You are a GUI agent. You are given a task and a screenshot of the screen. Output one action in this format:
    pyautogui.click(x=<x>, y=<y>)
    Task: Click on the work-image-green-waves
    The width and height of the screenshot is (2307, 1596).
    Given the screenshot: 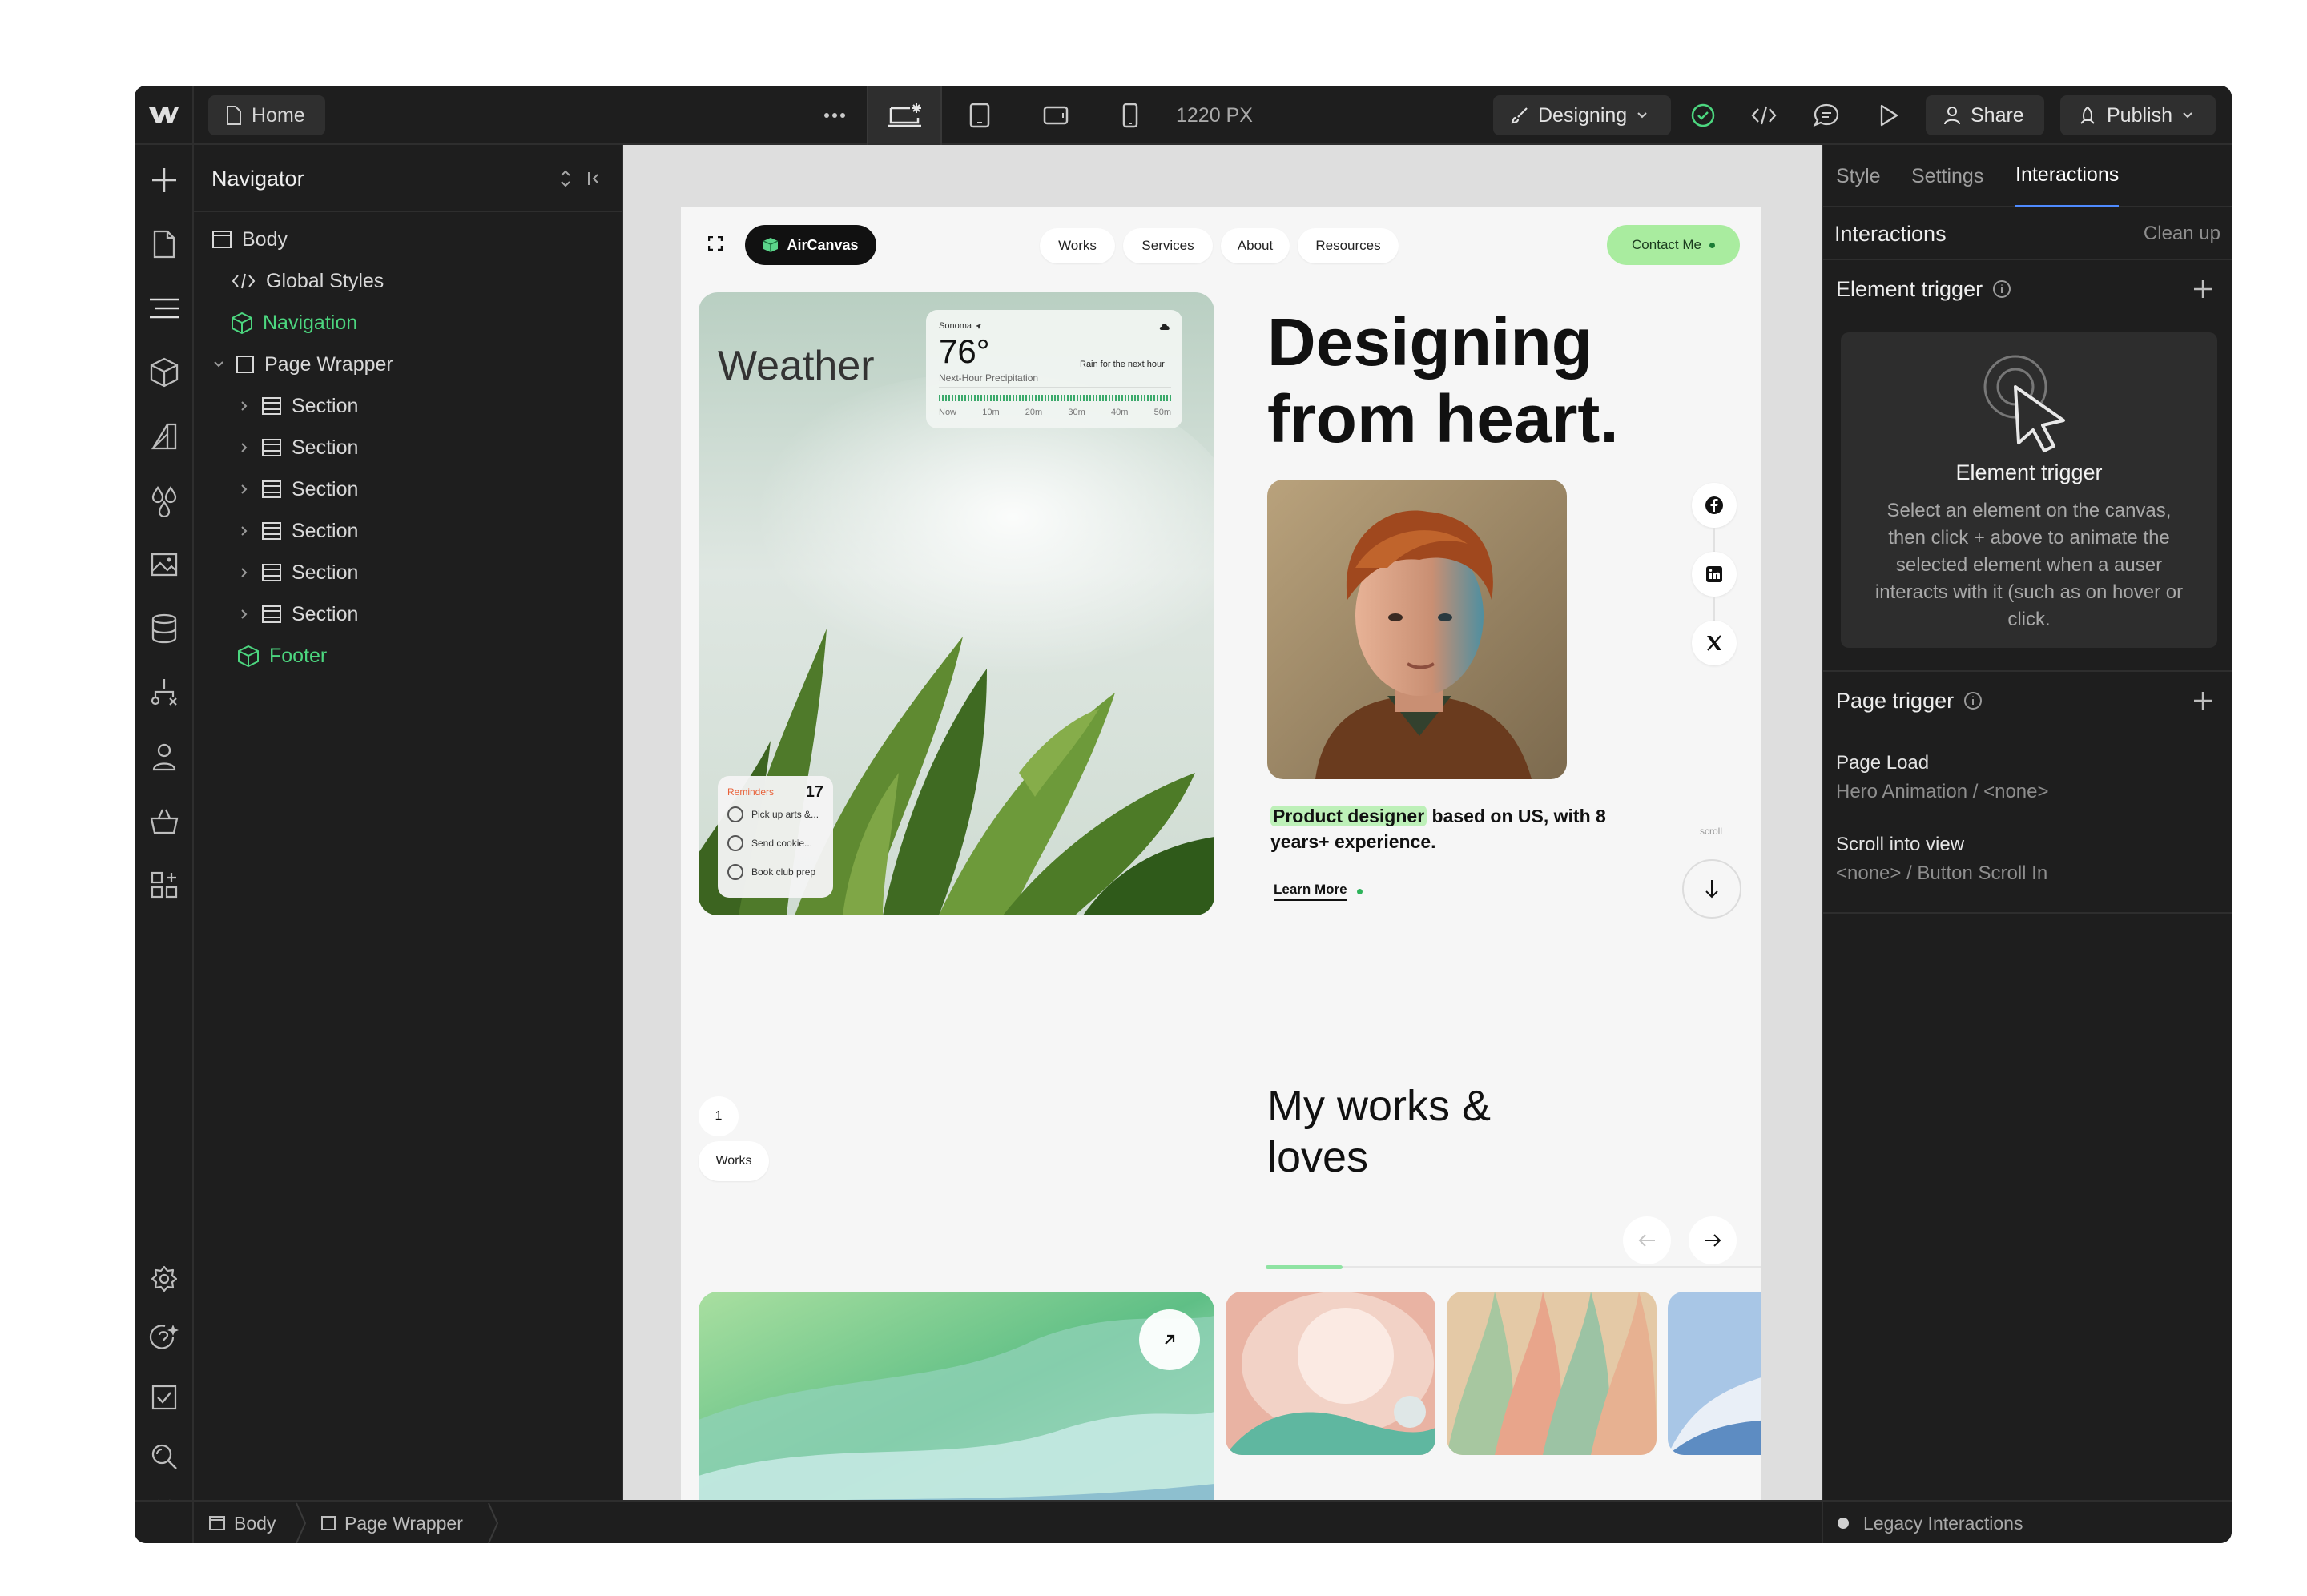 What is the action you would take?
    pyautogui.click(x=957, y=1396)
    